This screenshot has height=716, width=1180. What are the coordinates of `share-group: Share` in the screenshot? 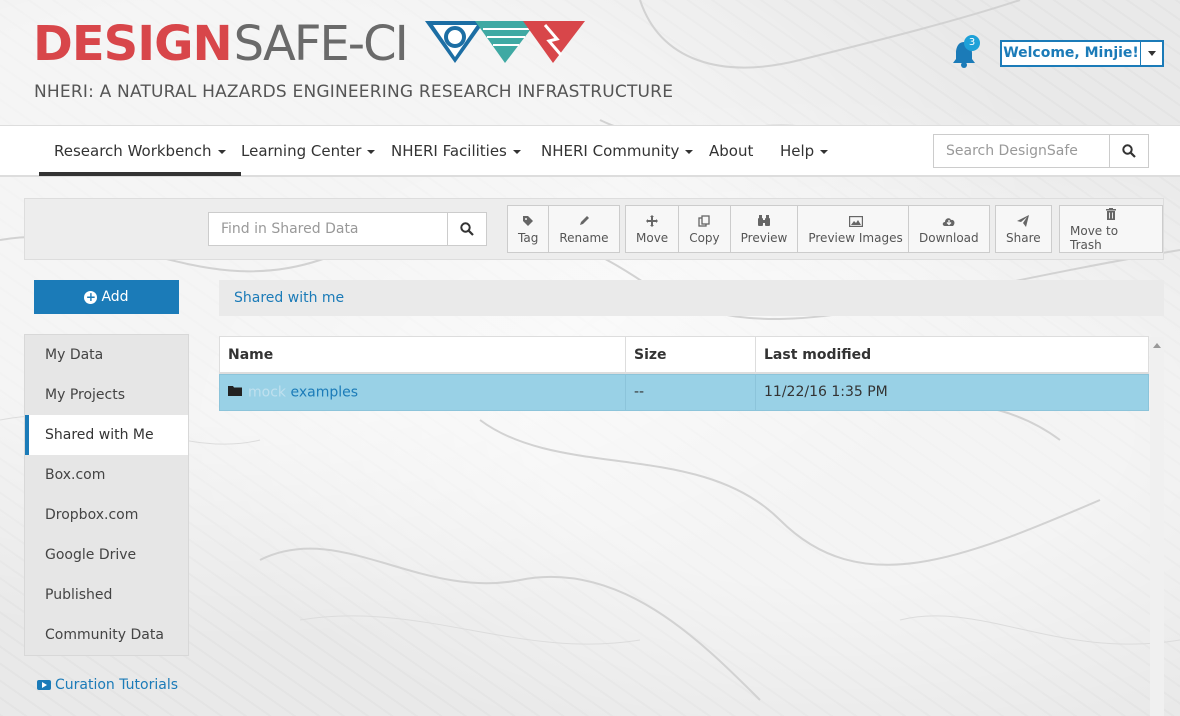 It's located at (1023, 229).